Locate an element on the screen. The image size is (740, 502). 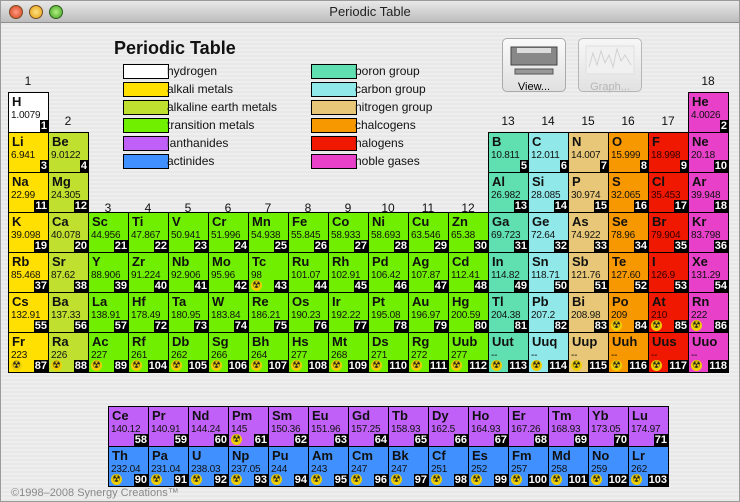
element-Fm: Fm 257 100 ☢ is located at coordinates (528, 466).